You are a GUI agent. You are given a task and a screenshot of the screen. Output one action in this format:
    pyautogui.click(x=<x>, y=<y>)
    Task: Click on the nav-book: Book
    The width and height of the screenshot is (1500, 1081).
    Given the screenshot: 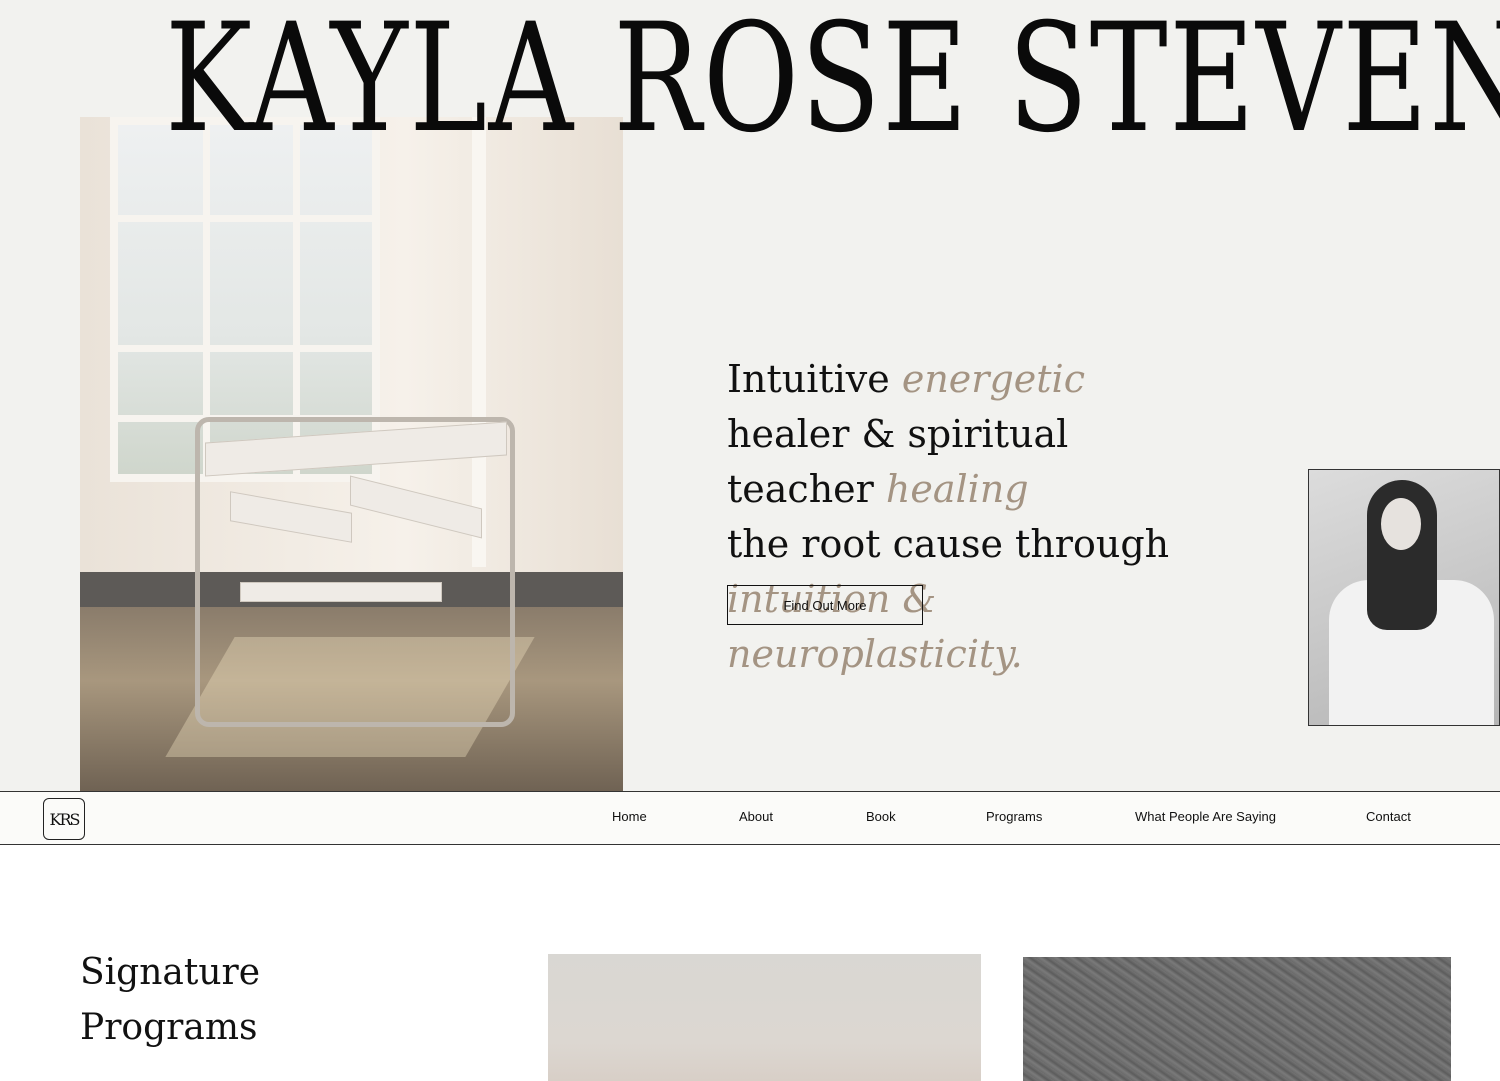 What is the action you would take?
    pyautogui.click(x=881, y=816)
    